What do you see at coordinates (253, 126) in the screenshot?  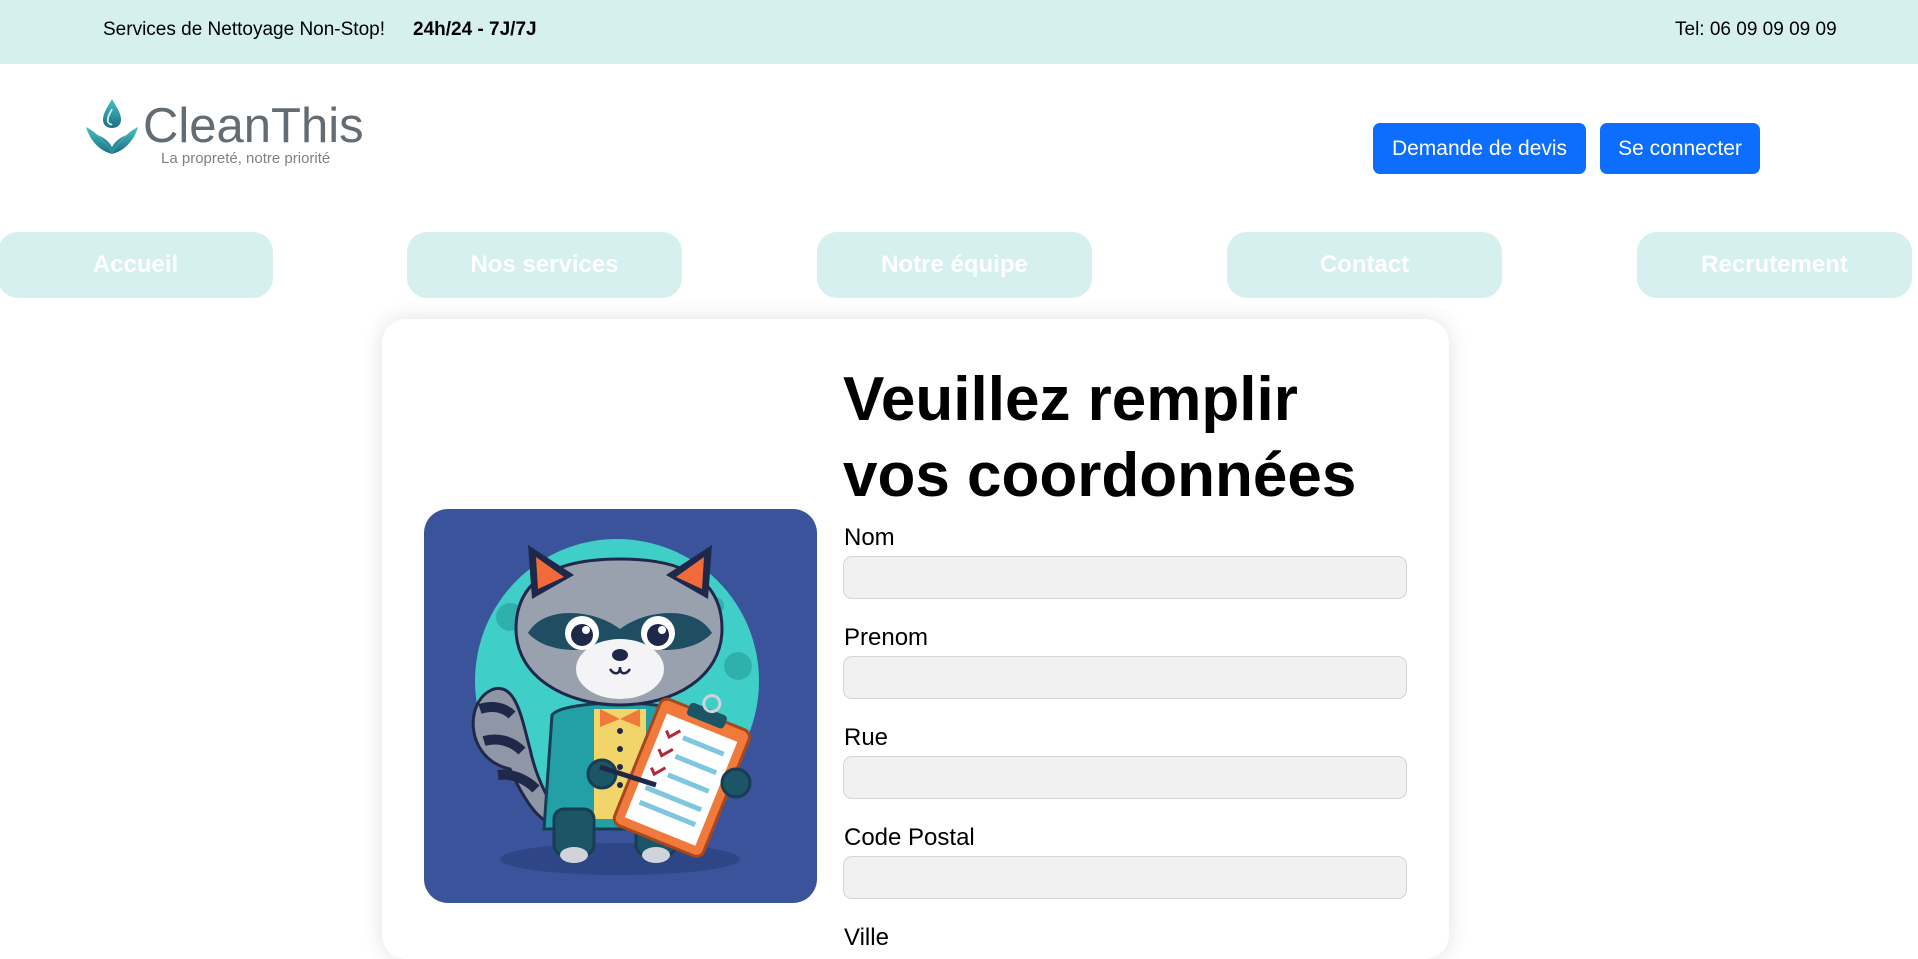 I see `brand-name: CleanThis` at bounding box center [253, 126].